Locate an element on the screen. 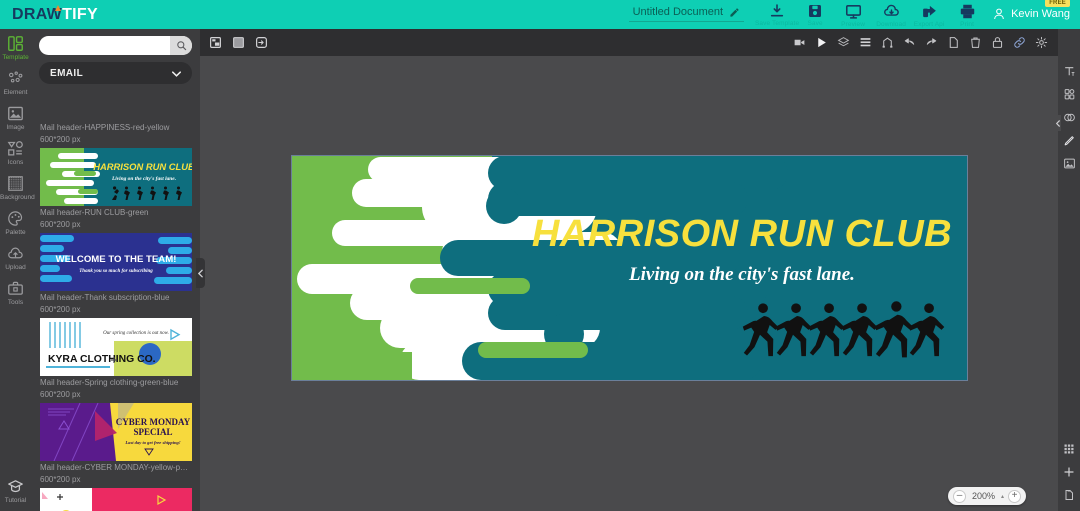 The image size is (1080, 511). insert-icon is located at coordinates (261, 42).